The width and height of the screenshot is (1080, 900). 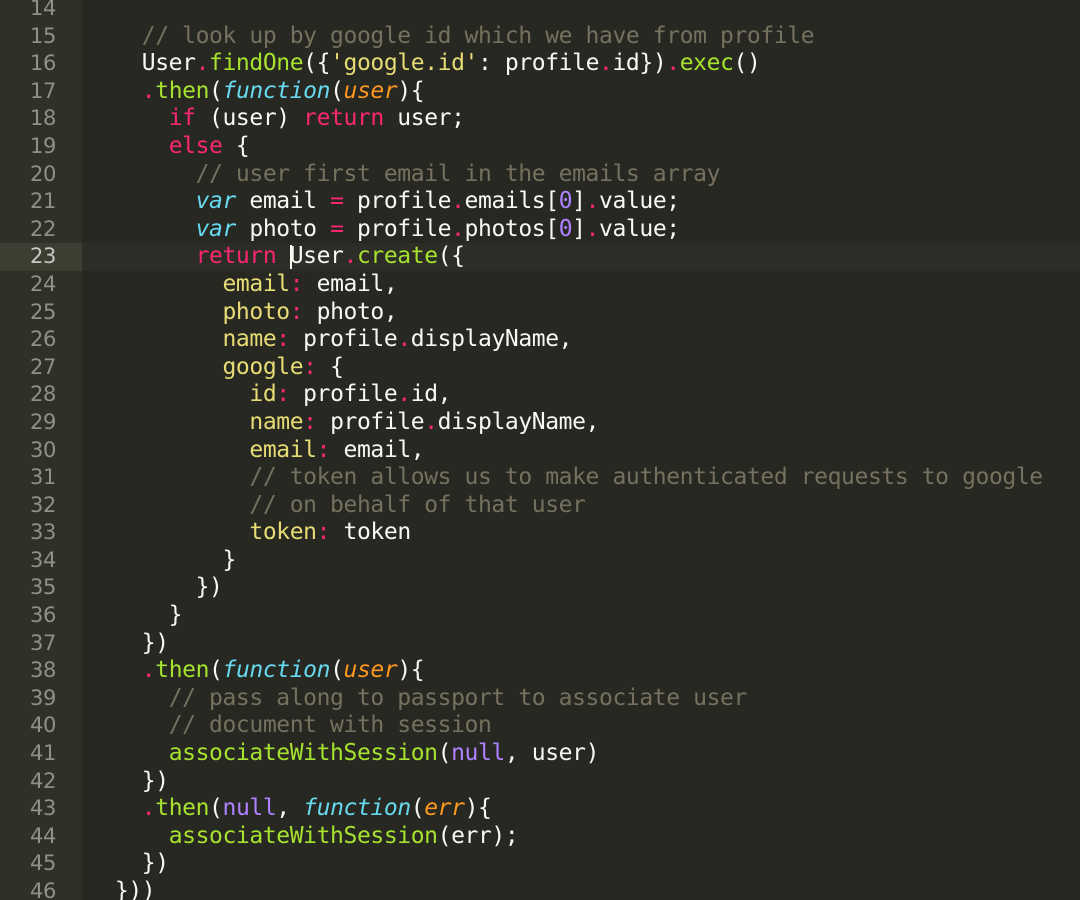 I want to click on line-code: token, so click(x=249, y=533).